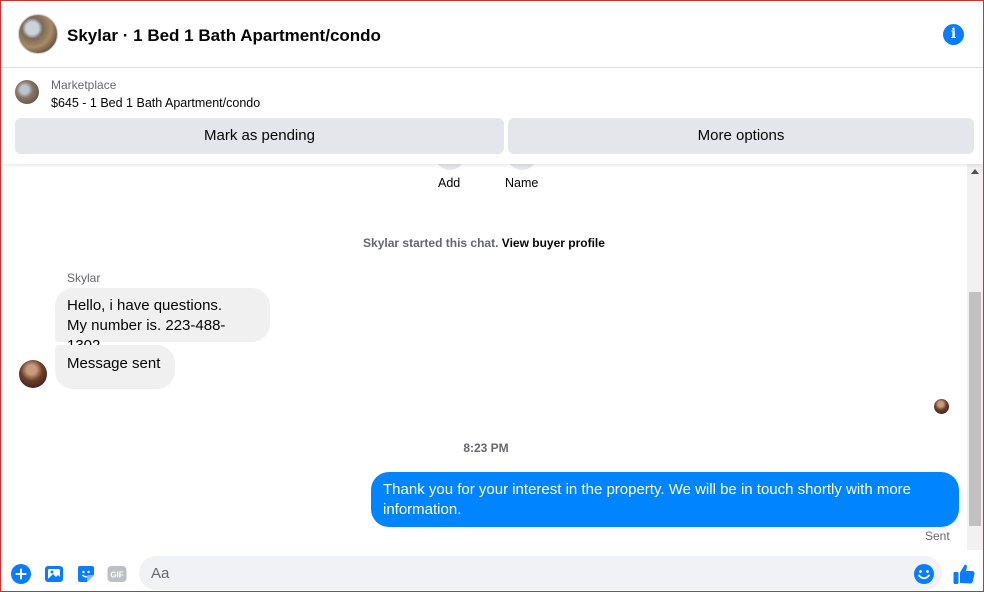  What do you see at coordinates (975, 171) in the screenshot?
I see `scroll-up-arrow-icon` at bounding box center [975, 171].